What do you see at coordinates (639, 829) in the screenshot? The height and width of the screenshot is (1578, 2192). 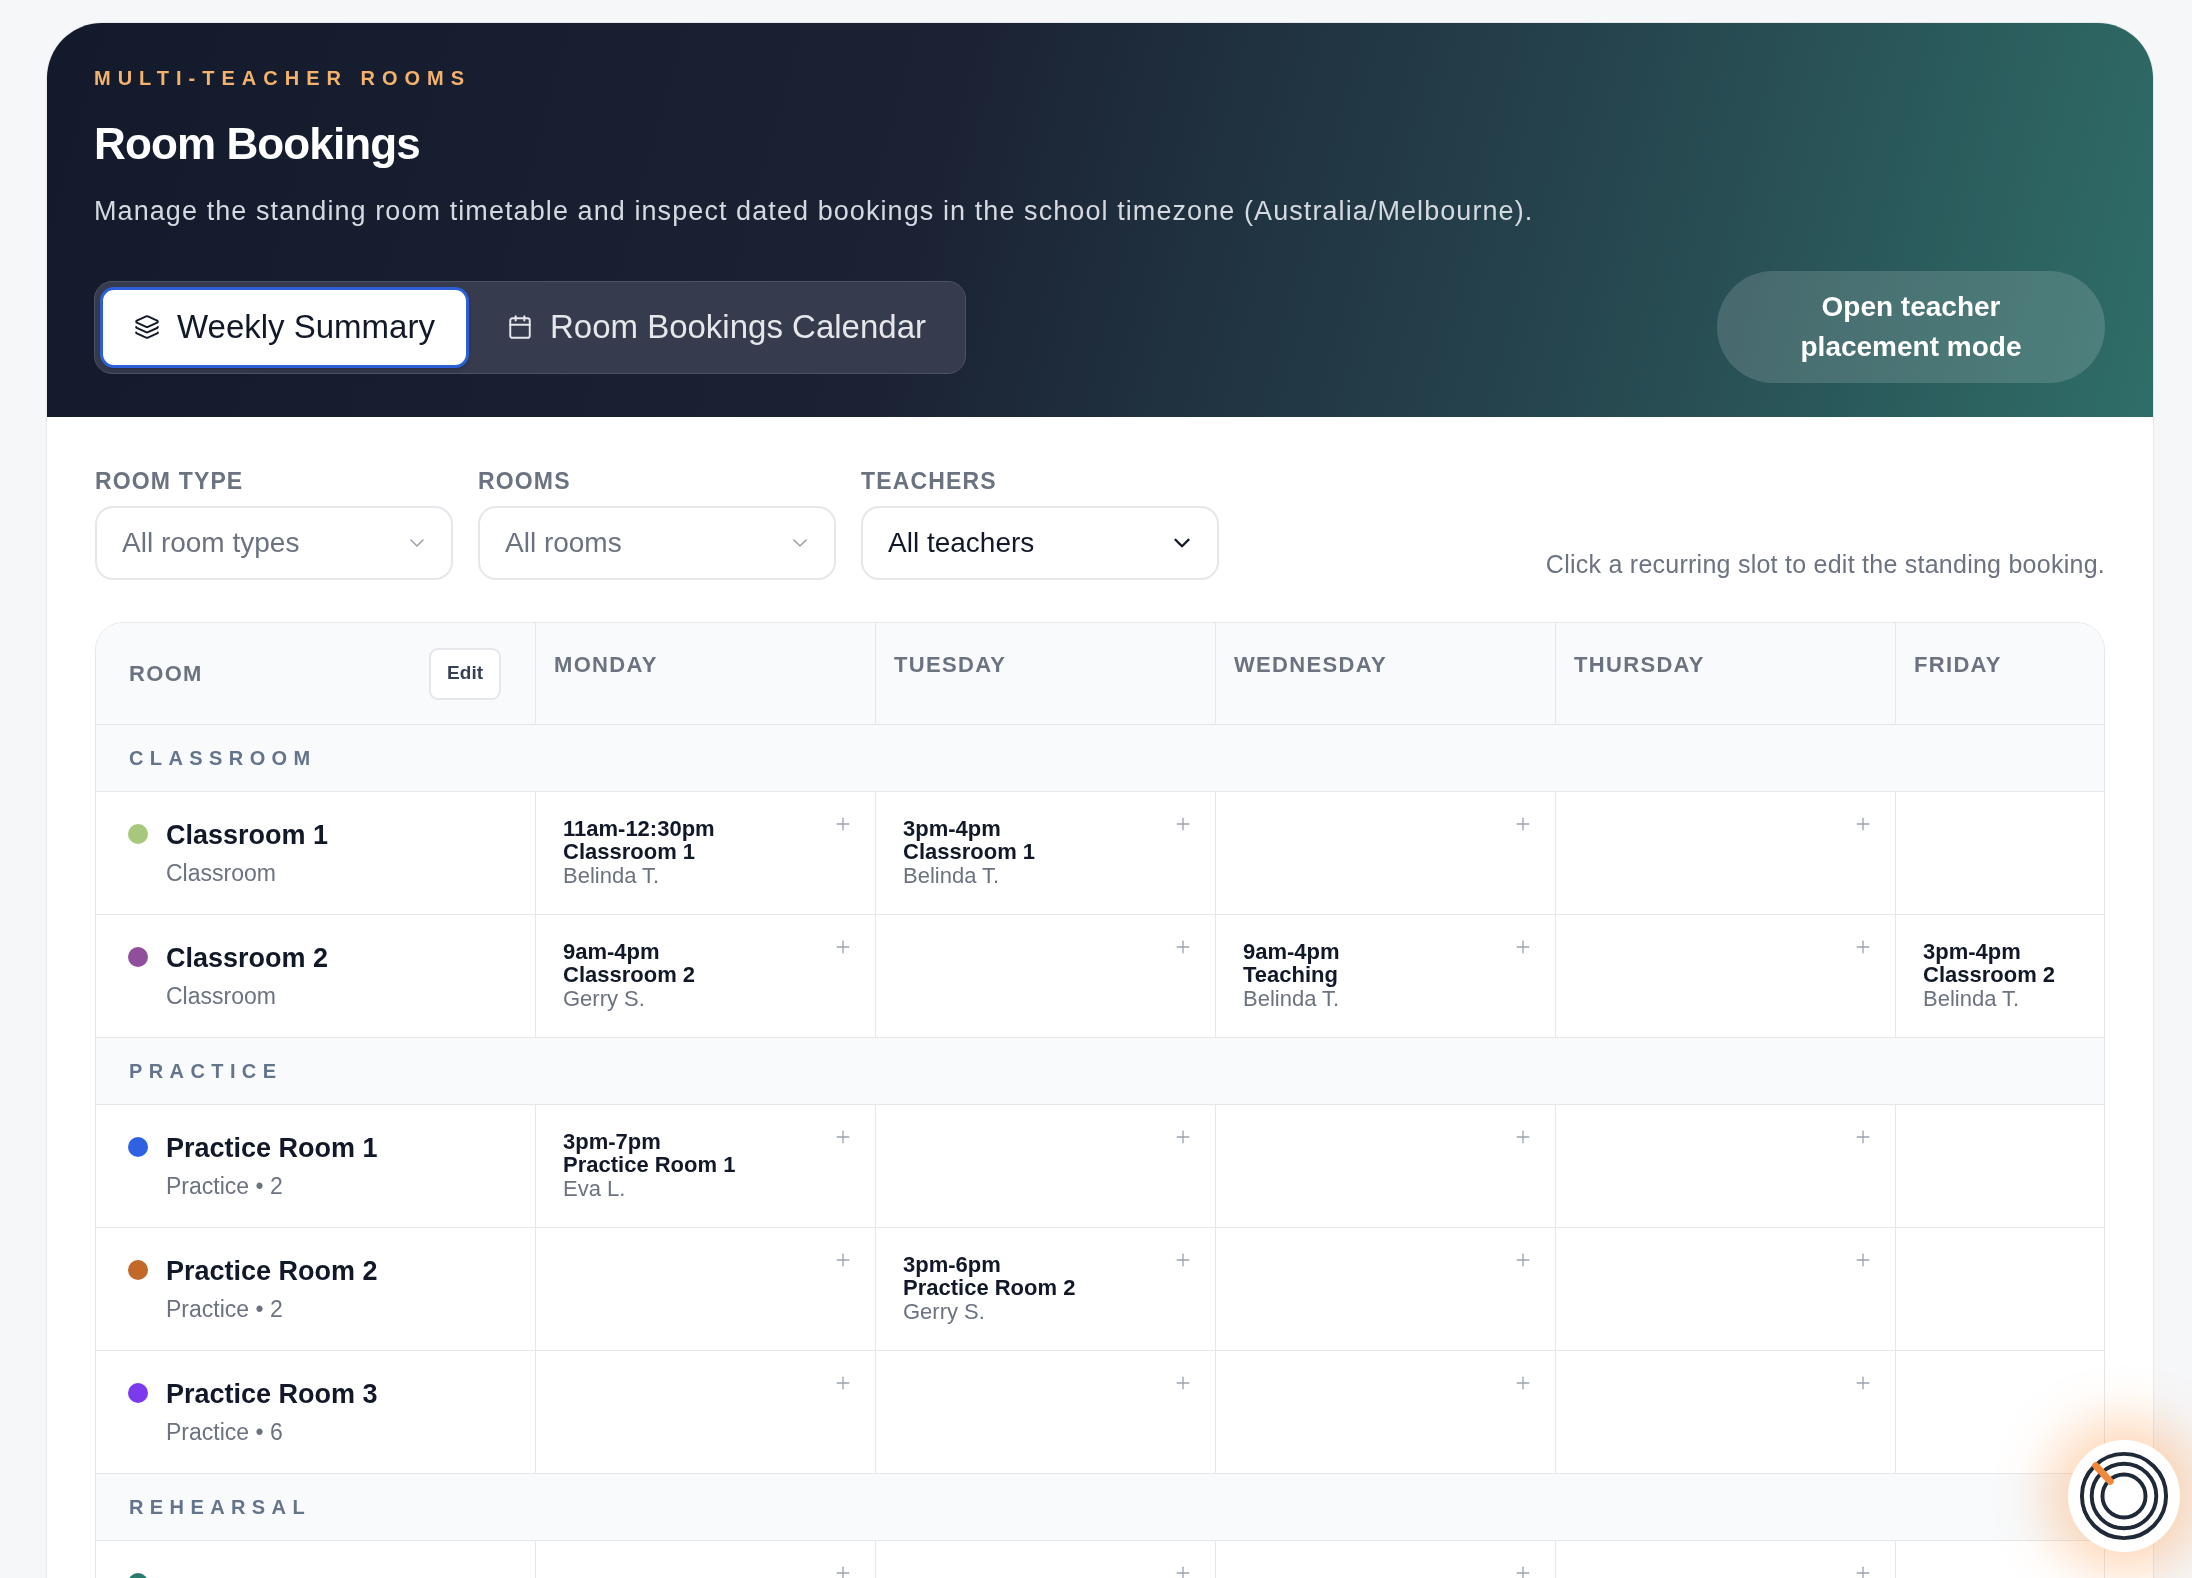 I see `booking-time: 11am-12:30pm` at bounding box center [639, 829].